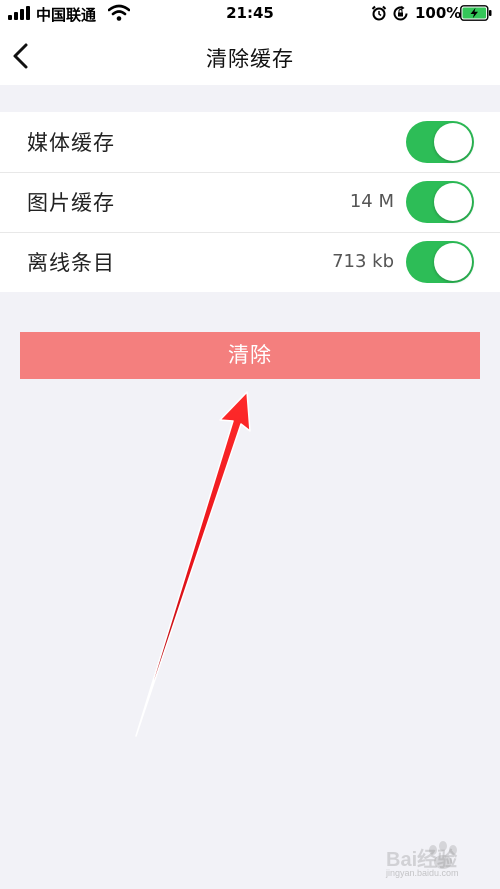 The image size is (500, 889). I want to click on cache-item-label: 媒体缓存, so click(71, 143).